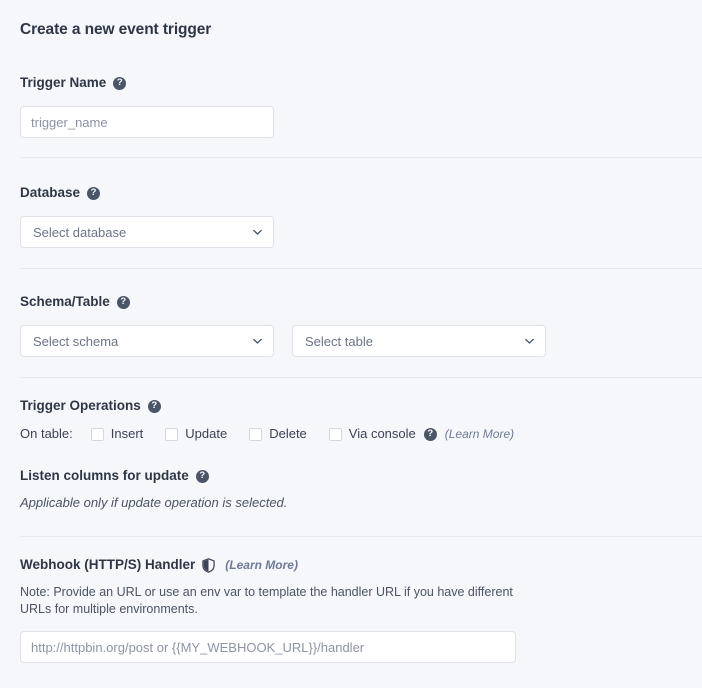 The height and width of the screenshot is (688, 702). I want to click on schema-select-wrap: Select schema, so click(147, 341).